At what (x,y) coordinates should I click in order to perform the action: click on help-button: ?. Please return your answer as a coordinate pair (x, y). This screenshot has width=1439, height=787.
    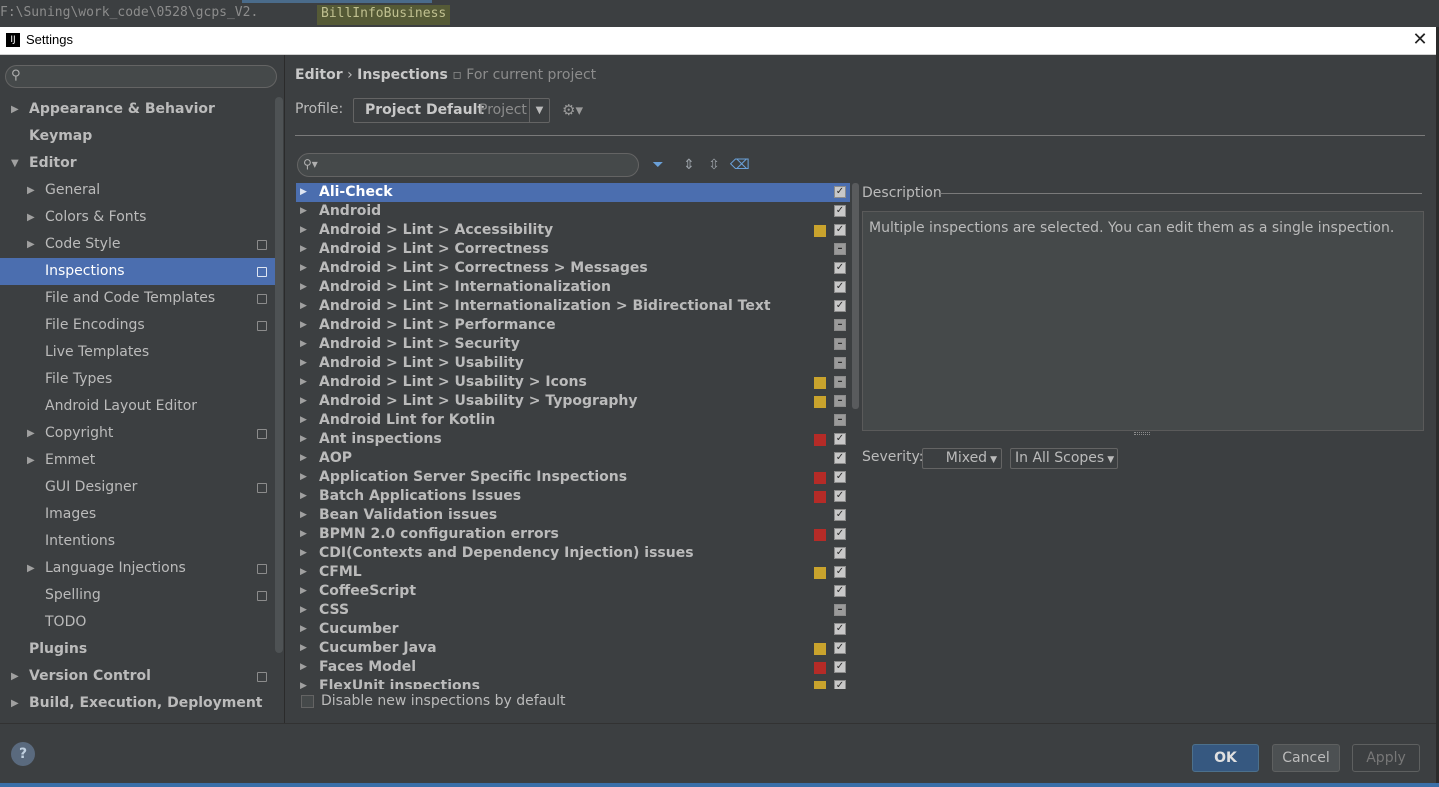
    Looking at the image, I should click on (23, 754).